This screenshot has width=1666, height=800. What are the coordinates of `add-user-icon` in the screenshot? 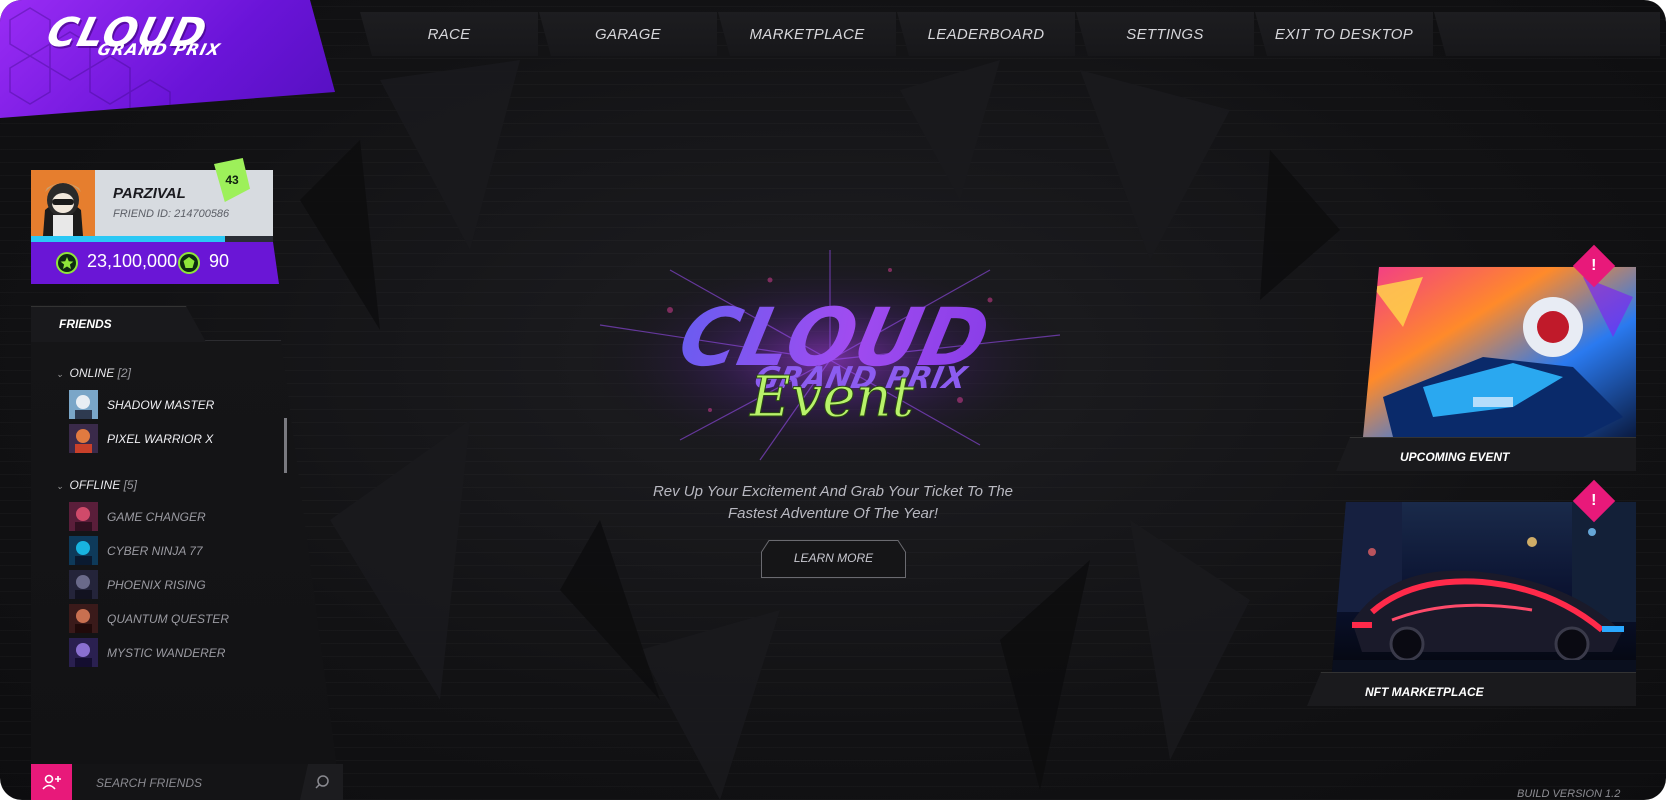 It's located at (51, 782).